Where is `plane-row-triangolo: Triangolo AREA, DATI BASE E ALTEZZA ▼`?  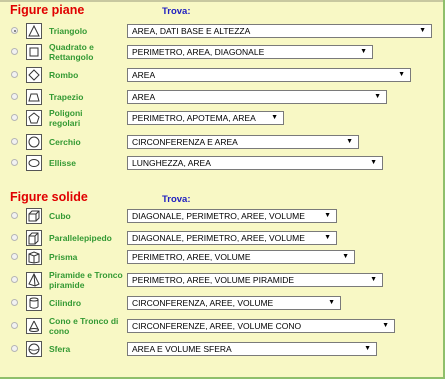
plane-row-triangolo: Triangolo AREA, DATI BASE E ALTEZZA ▼ is located at coordinates (220, 31).